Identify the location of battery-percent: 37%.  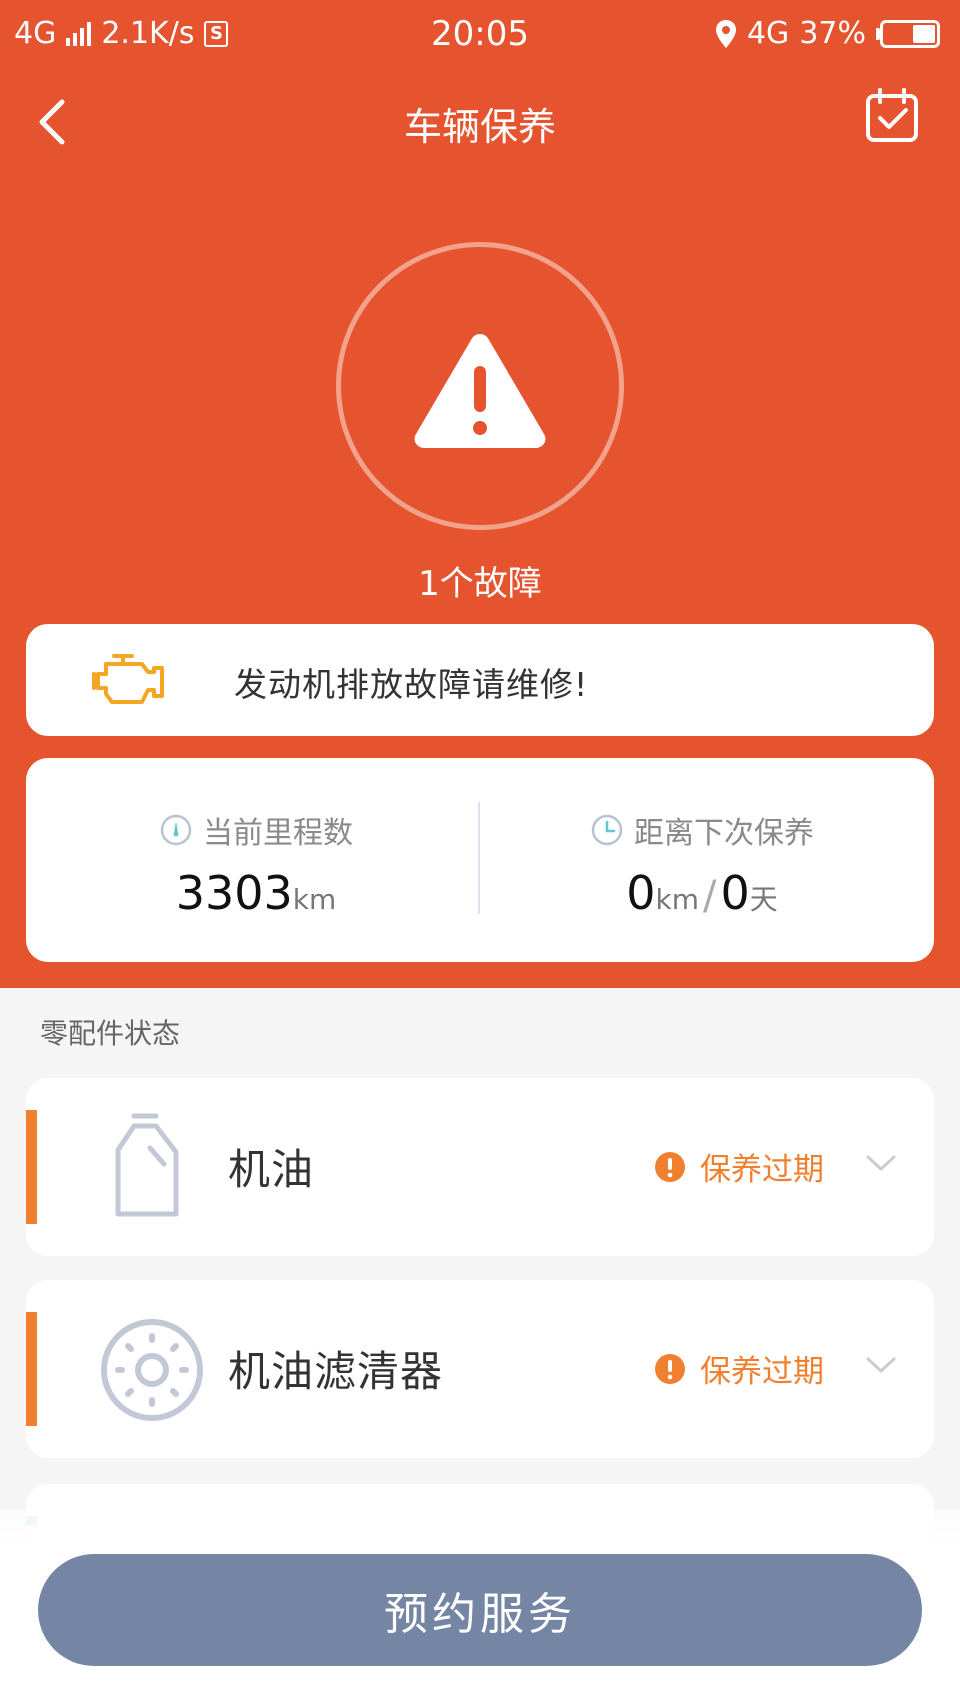
(832, 33).